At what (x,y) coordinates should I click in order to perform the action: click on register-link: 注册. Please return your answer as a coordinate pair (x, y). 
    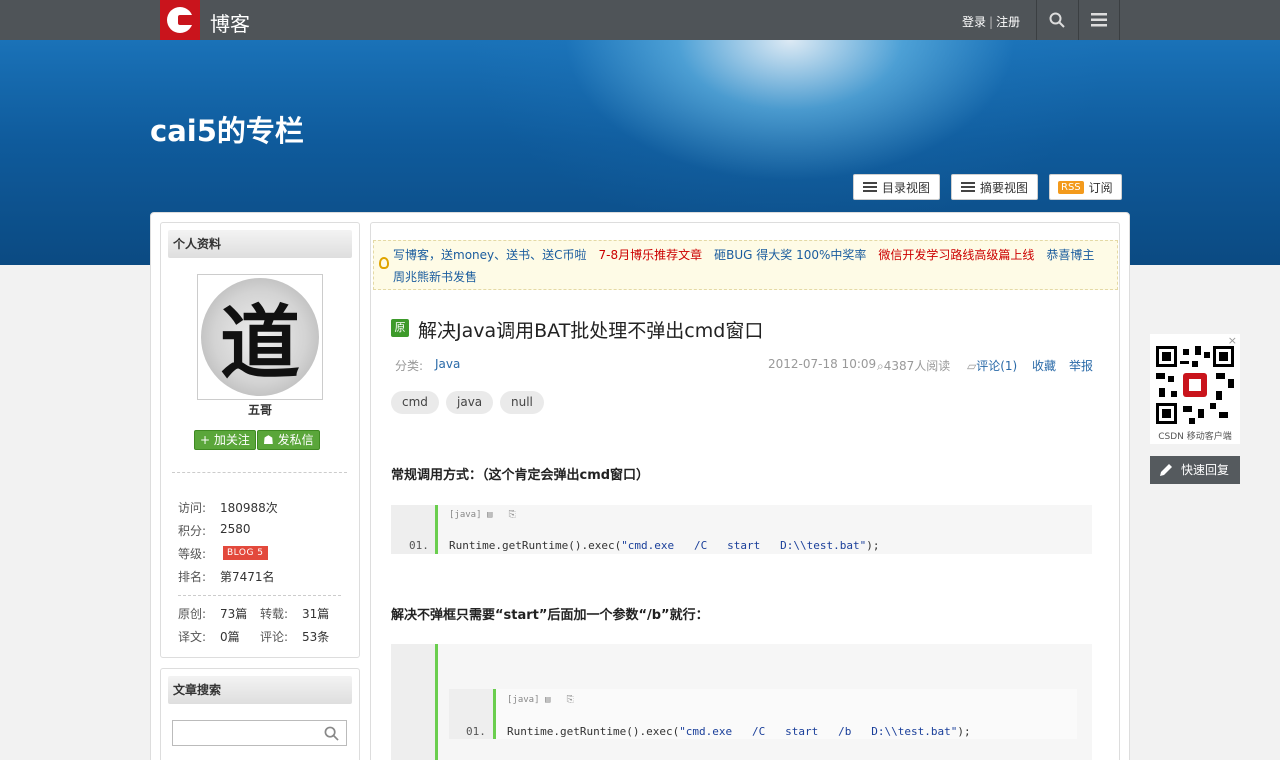
    Looking at the image, I should click on (1008, 22).